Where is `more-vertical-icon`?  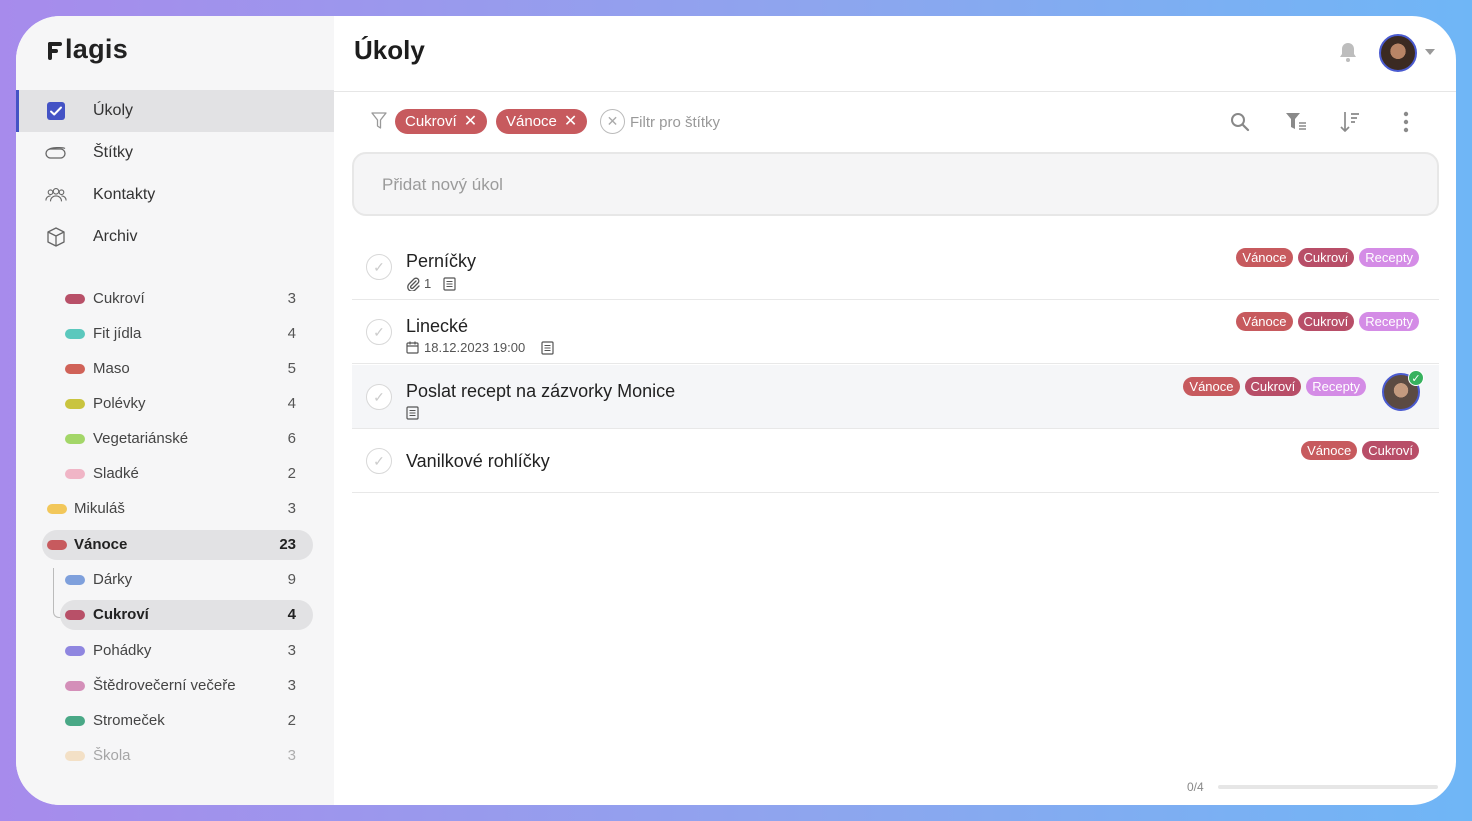
more-vertical-icon is located at coordinates (1406, 122).